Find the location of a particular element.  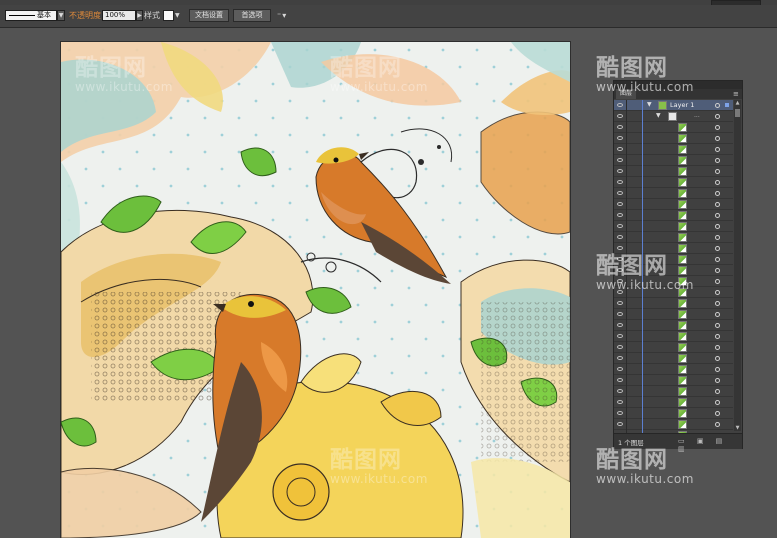

scrollbar-thumb is located at coordinates (737, 113).